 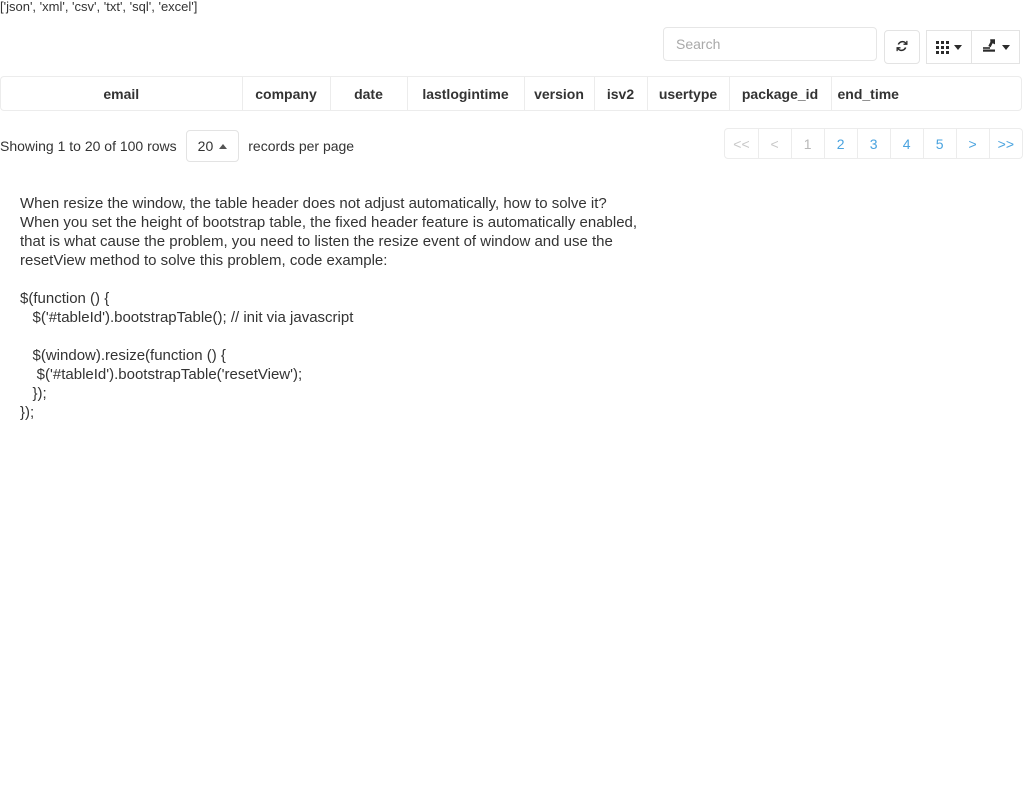 What do you see at coordinates (223, 146) in the screenshot?
I see `chevron-up-icon` at bounding box center [223, 146].